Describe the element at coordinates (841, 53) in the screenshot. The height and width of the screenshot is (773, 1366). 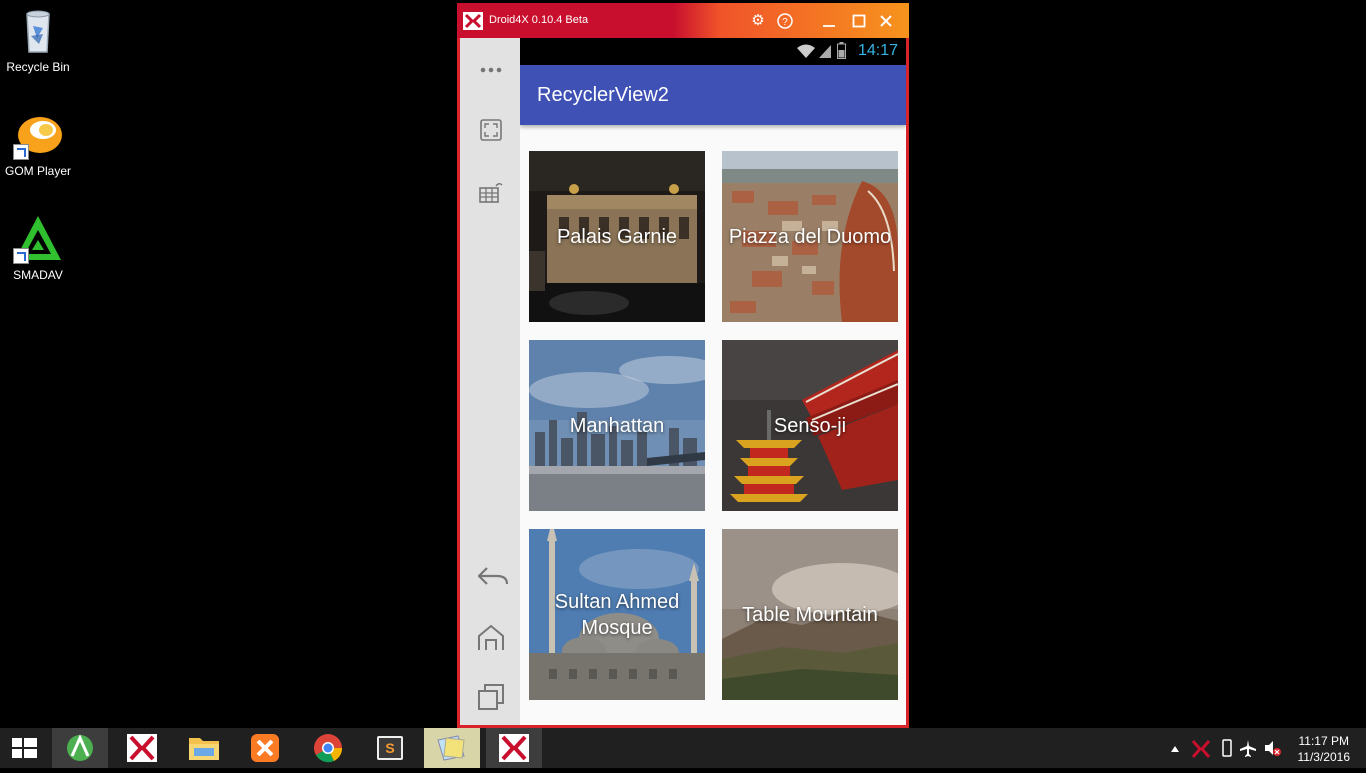
I see `battery-icon` at that location.